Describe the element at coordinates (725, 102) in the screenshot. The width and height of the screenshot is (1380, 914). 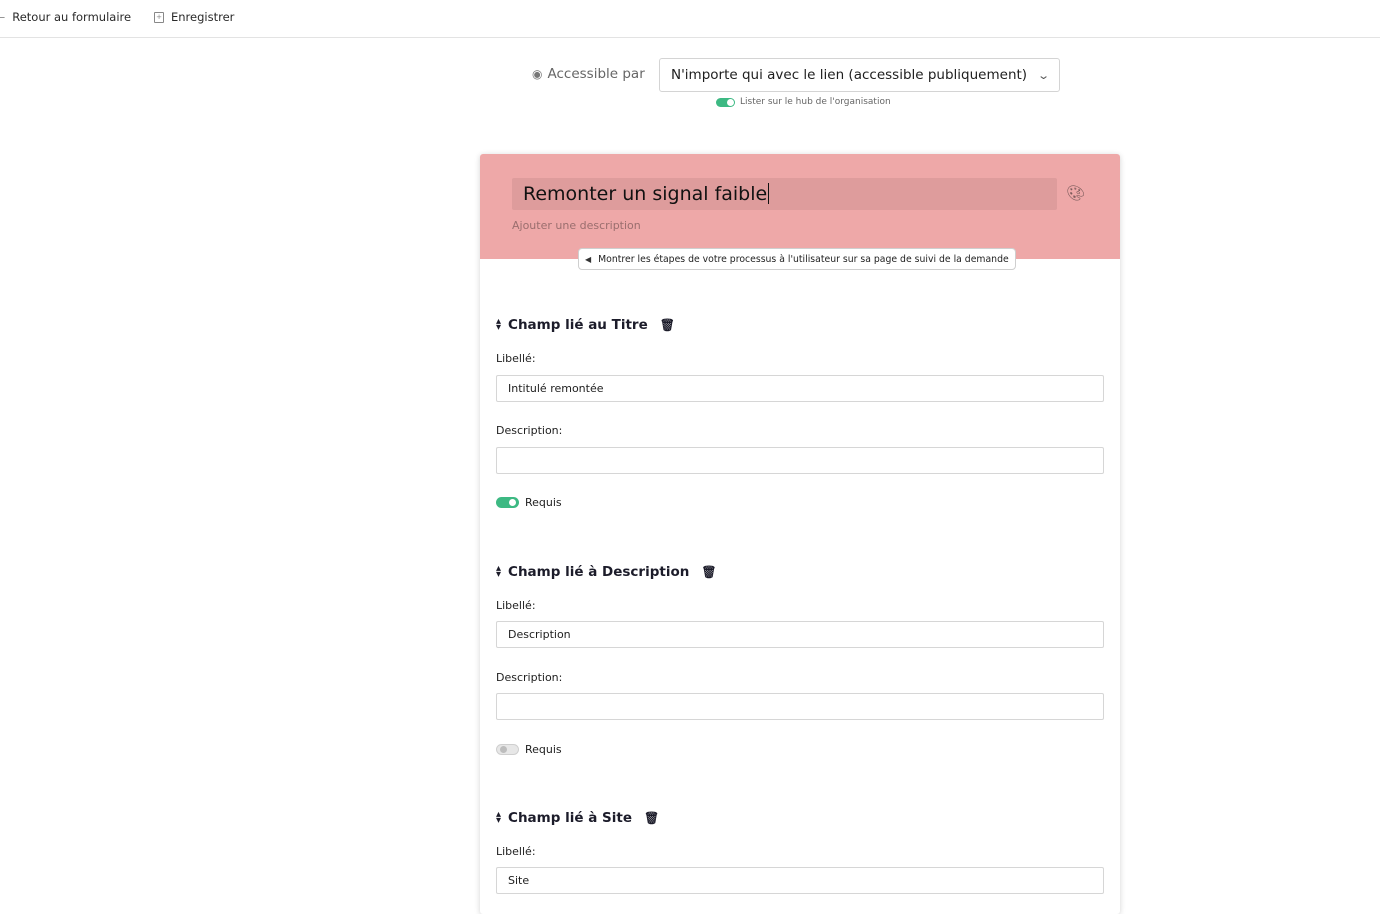
I see `hub-listing-toggle` at that location.